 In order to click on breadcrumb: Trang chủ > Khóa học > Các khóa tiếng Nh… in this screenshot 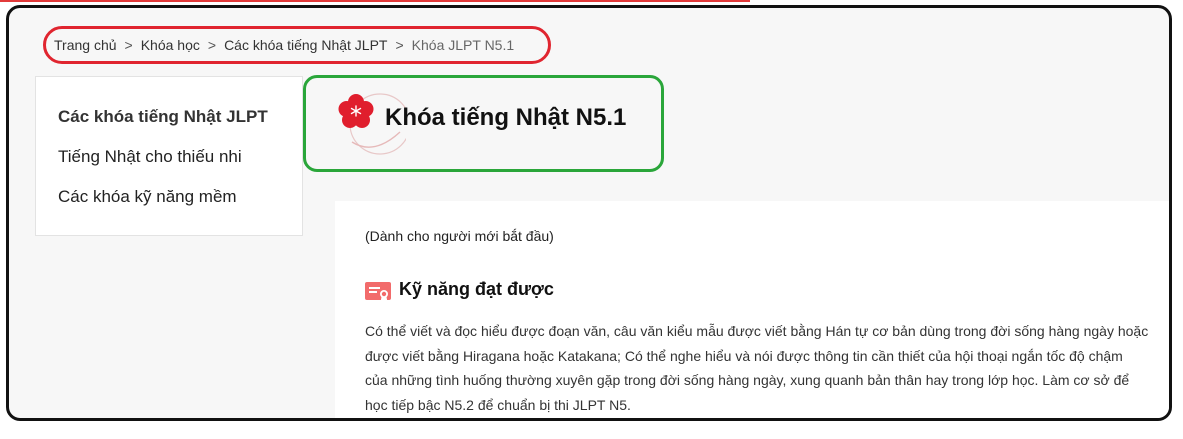, I will do `click(297, 45)`.